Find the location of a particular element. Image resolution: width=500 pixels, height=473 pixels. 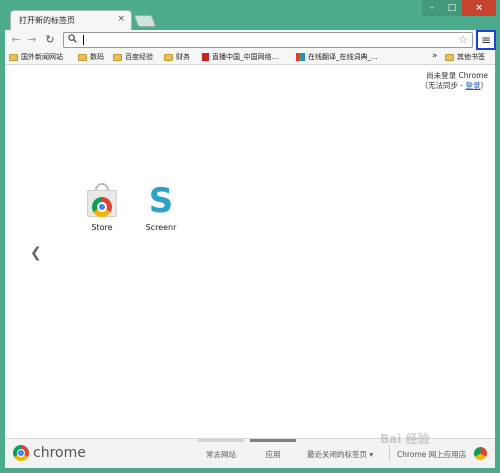

app-store: Store is located at coordinates (102, 207).